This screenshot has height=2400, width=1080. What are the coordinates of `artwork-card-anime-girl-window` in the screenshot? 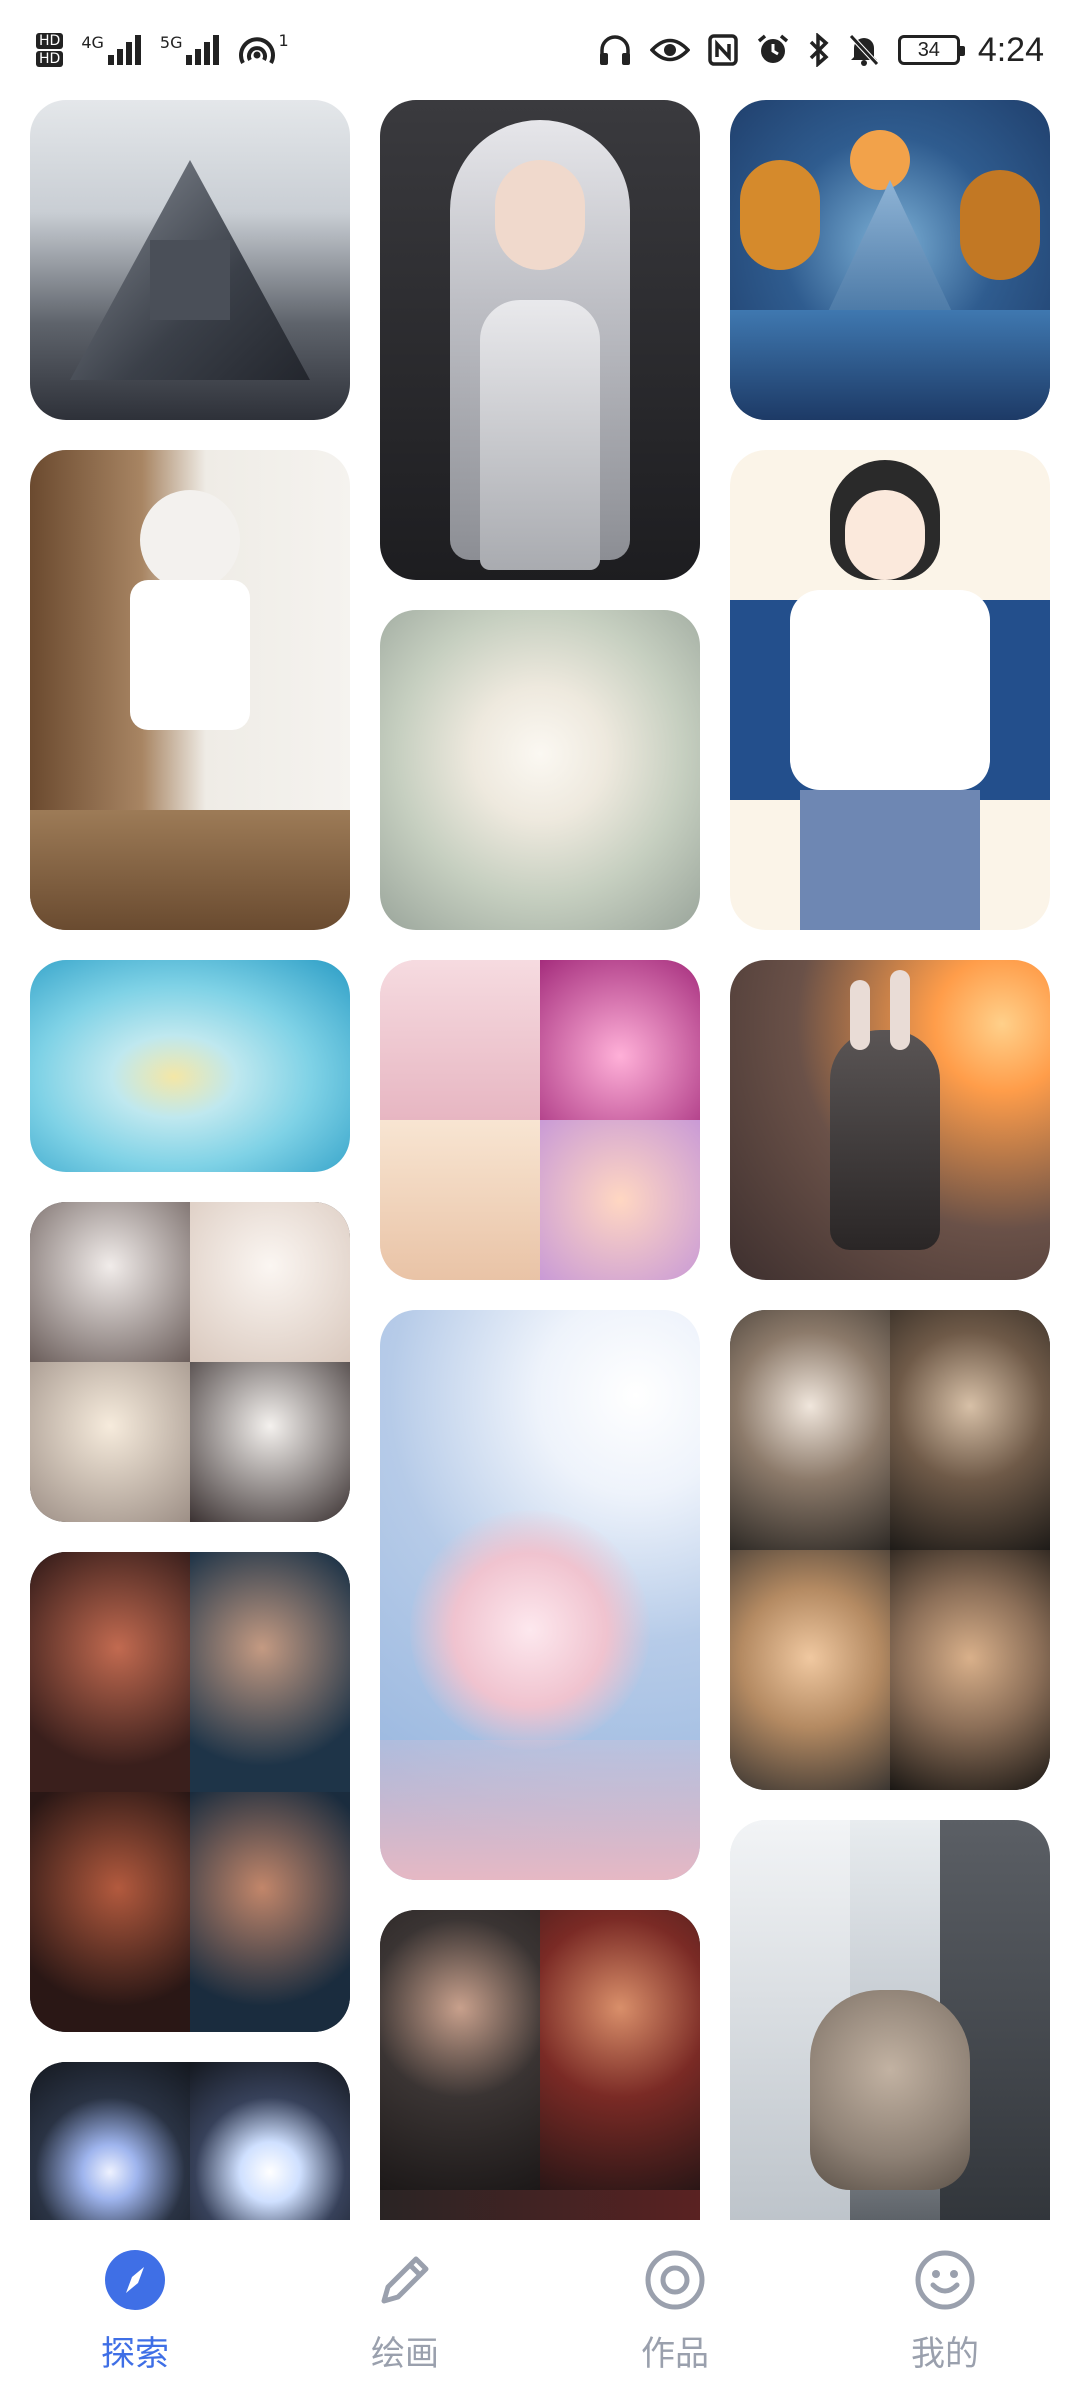 It's located at (190, 690).